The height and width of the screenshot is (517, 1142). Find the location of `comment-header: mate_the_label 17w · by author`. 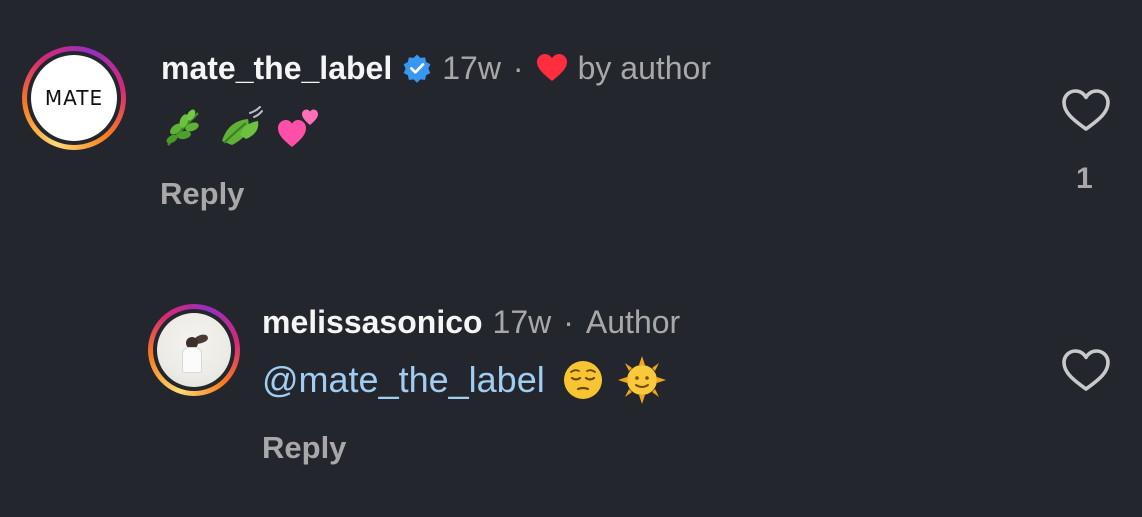

comment-header: mate_the_label 17w · by author is located at coordinates (436, 68).